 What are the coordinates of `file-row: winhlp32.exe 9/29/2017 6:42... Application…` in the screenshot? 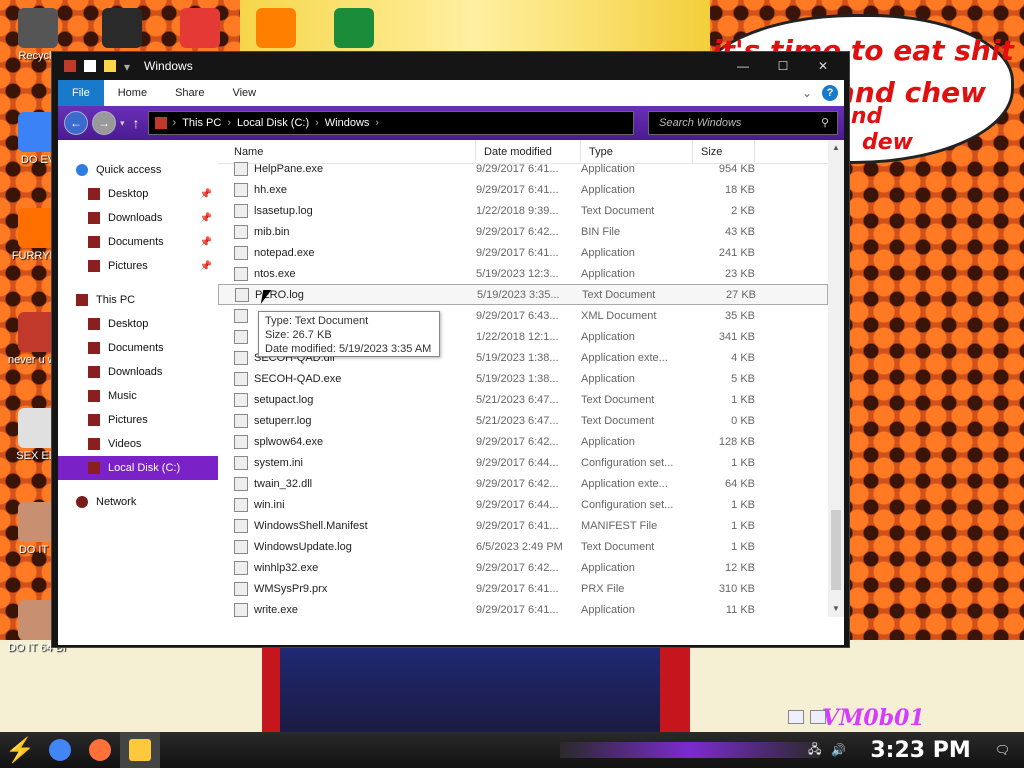 It's located at (523, 567).